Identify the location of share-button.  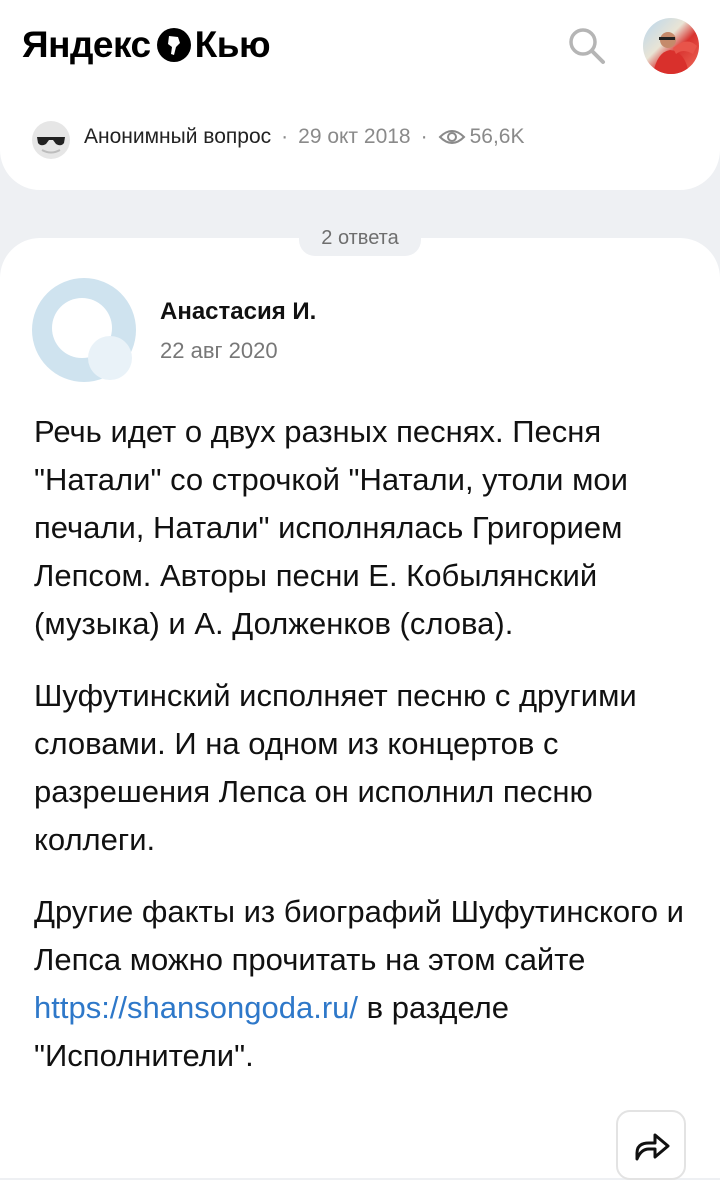
(651, 1145).